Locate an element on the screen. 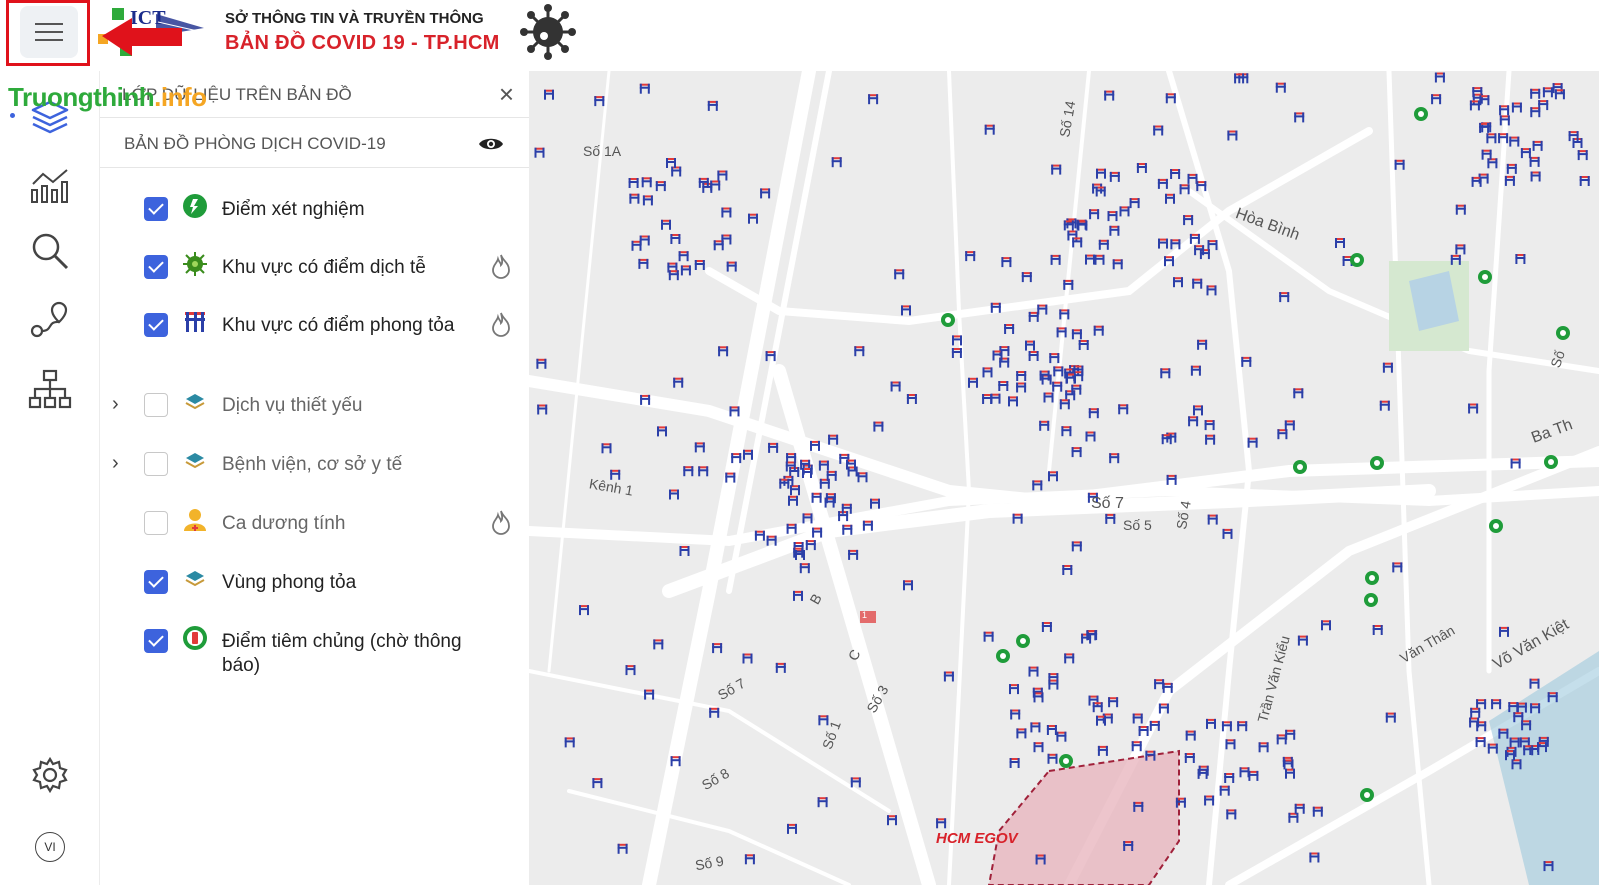 The width and height of the screenshot is (1599, 885). layer-row: › Bệnh viện, cơ sở y tế is located at coordinates (315, 468).